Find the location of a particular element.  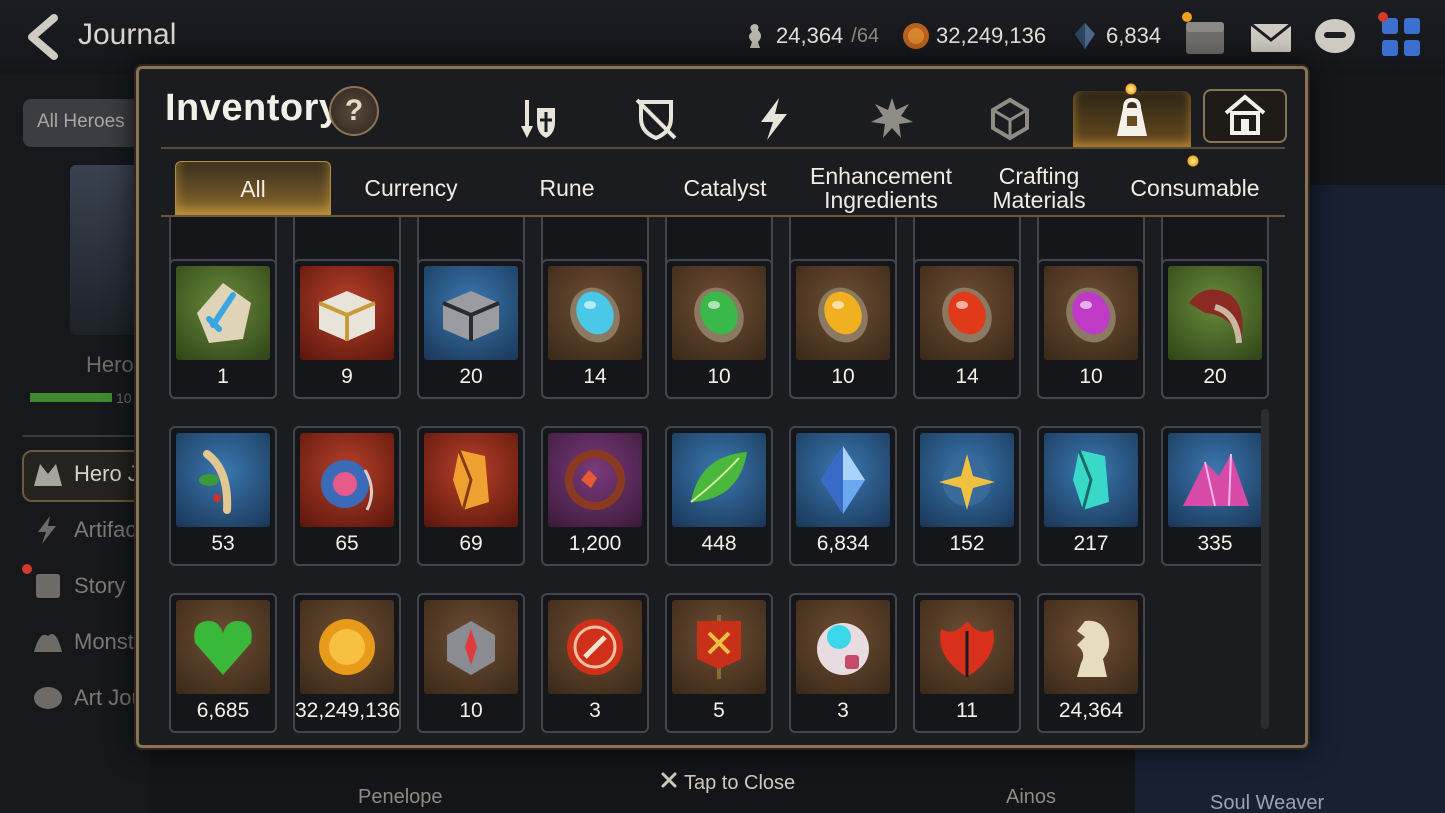

inventory-item: 6,834 is located at coordinates (843, 496).